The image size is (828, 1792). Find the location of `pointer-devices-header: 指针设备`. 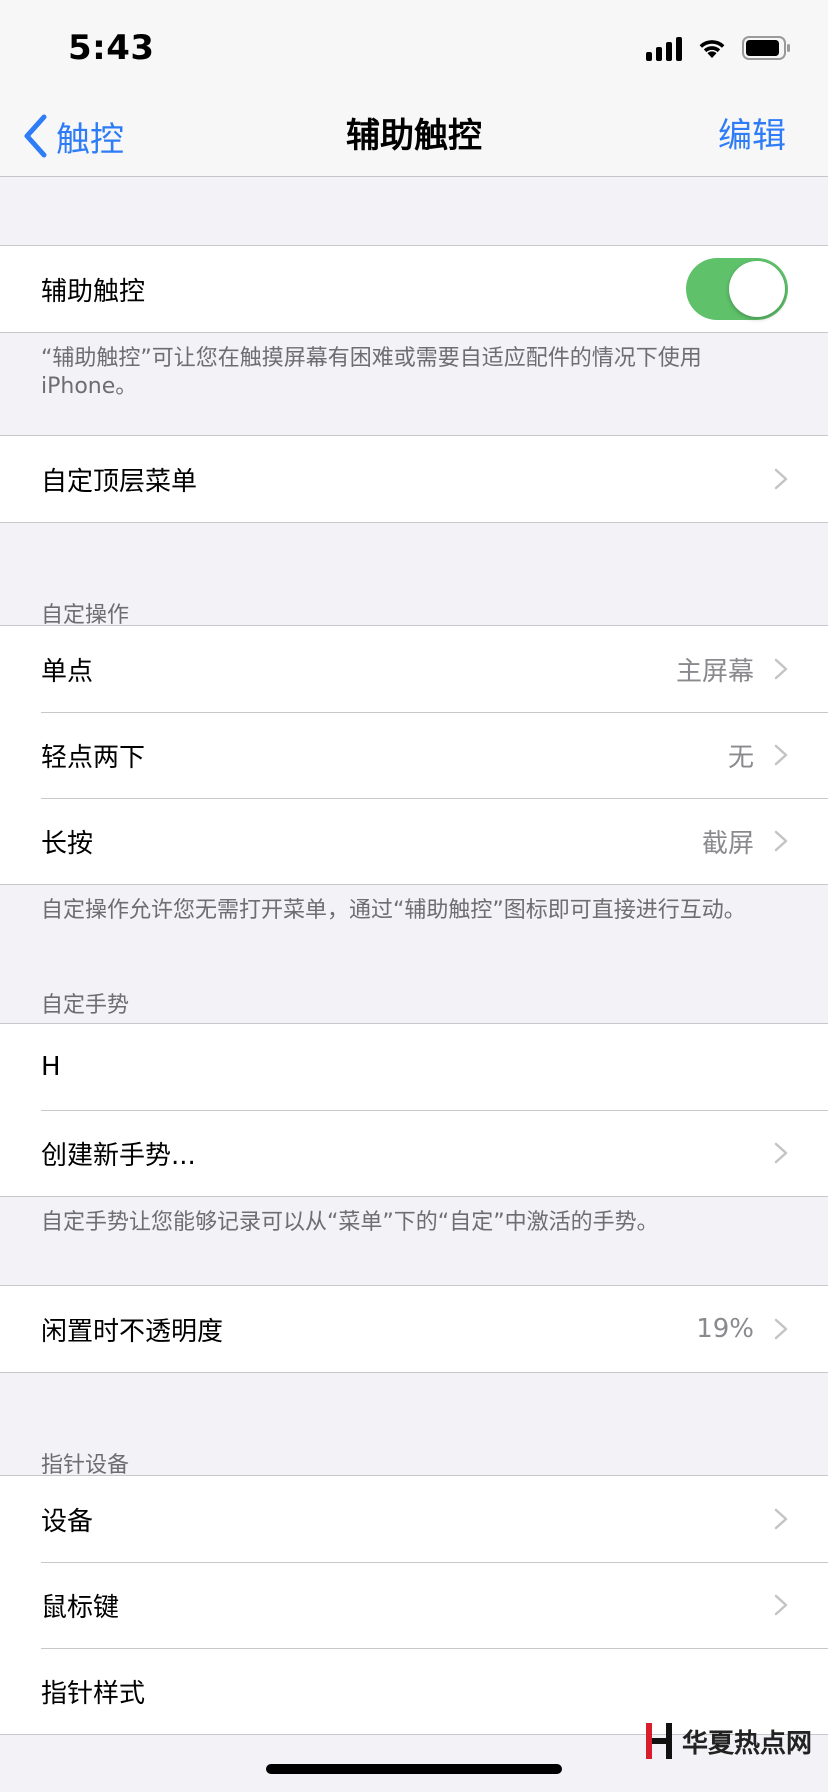

pointer-devices-header: 指针设备 is located at coordinates (85, 1465).